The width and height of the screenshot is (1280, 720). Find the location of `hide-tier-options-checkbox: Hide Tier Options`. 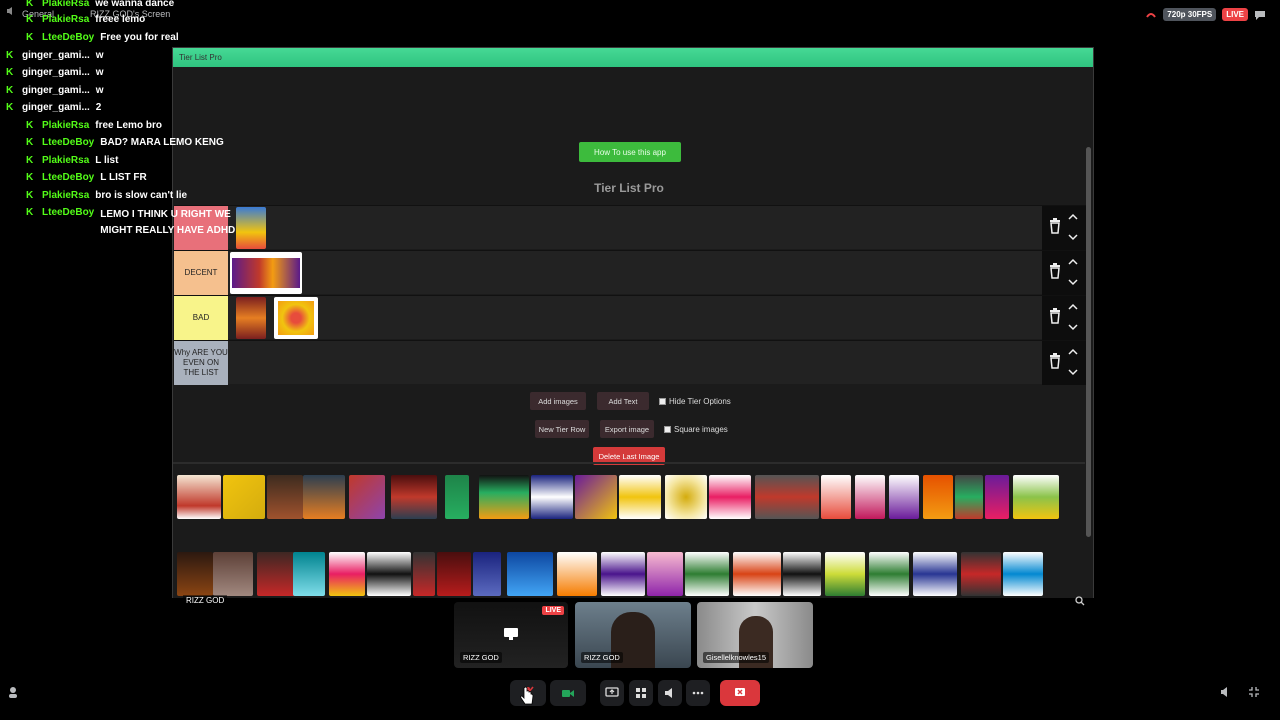

hide-tier-options-checkbox: Hide Tier Options is located at coordinates (695, 401).